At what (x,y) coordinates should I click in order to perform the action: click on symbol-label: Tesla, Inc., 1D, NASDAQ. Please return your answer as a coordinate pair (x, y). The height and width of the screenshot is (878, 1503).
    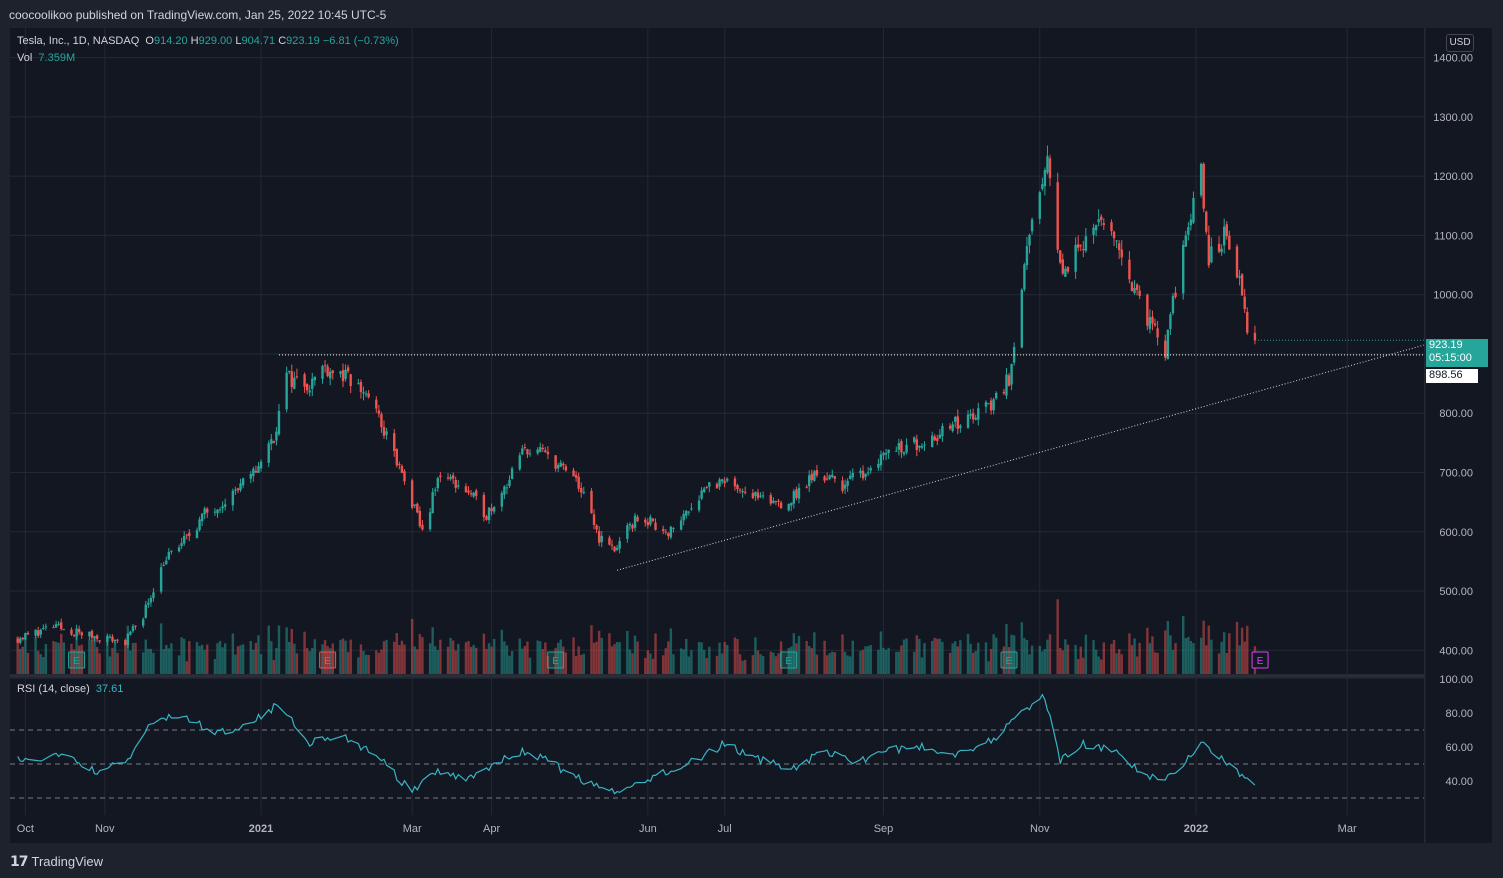
    Looking at the image, I should click on (78, 41).